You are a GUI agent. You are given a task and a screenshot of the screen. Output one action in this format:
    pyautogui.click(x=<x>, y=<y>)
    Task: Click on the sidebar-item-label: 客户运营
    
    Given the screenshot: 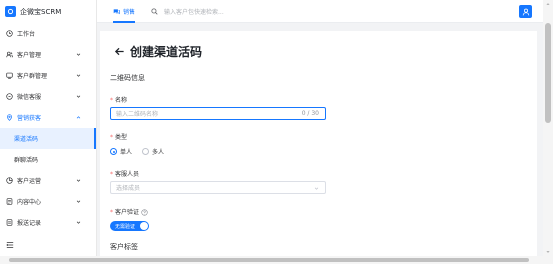 What is the action you would take?
    pyautogui.click(x=29, y=181)
    